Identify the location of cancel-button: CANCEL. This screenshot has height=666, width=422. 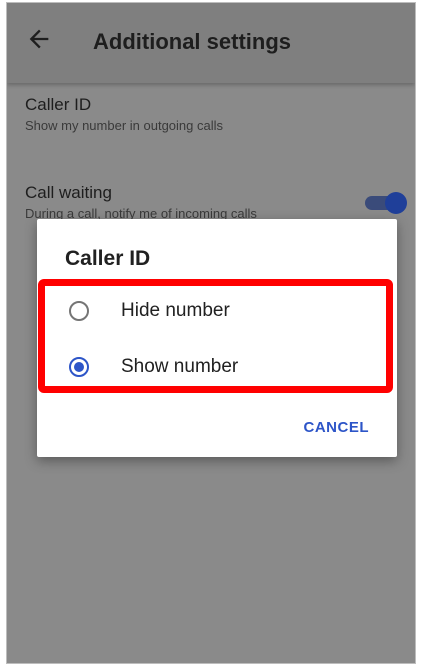
(337, 427).